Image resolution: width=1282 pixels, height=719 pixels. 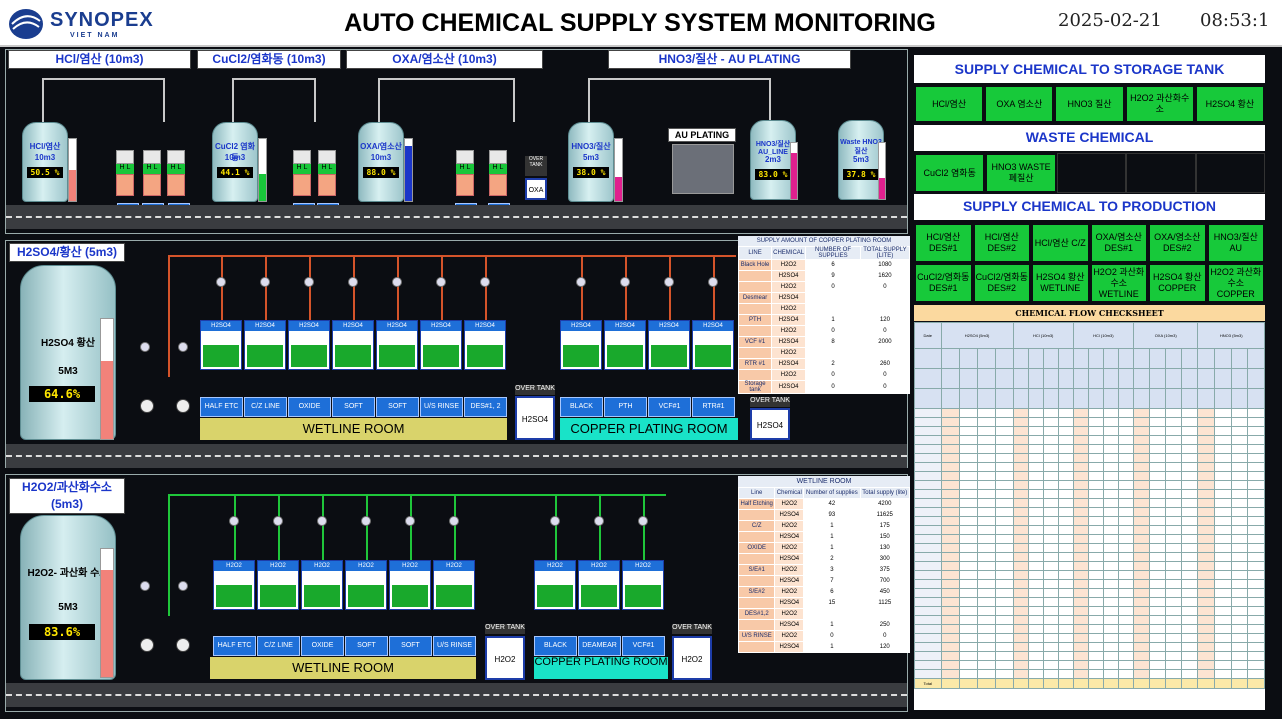 I want to click on table-cell: H2SO4, so click(x=789, y=276).